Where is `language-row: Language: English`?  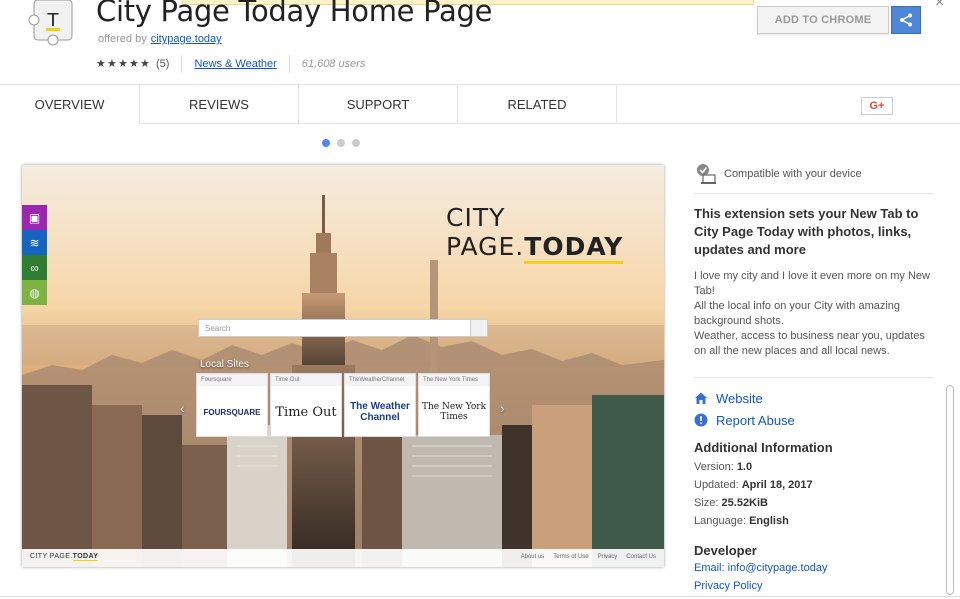
language-row: Language: English is located at coordinates (741, 521).